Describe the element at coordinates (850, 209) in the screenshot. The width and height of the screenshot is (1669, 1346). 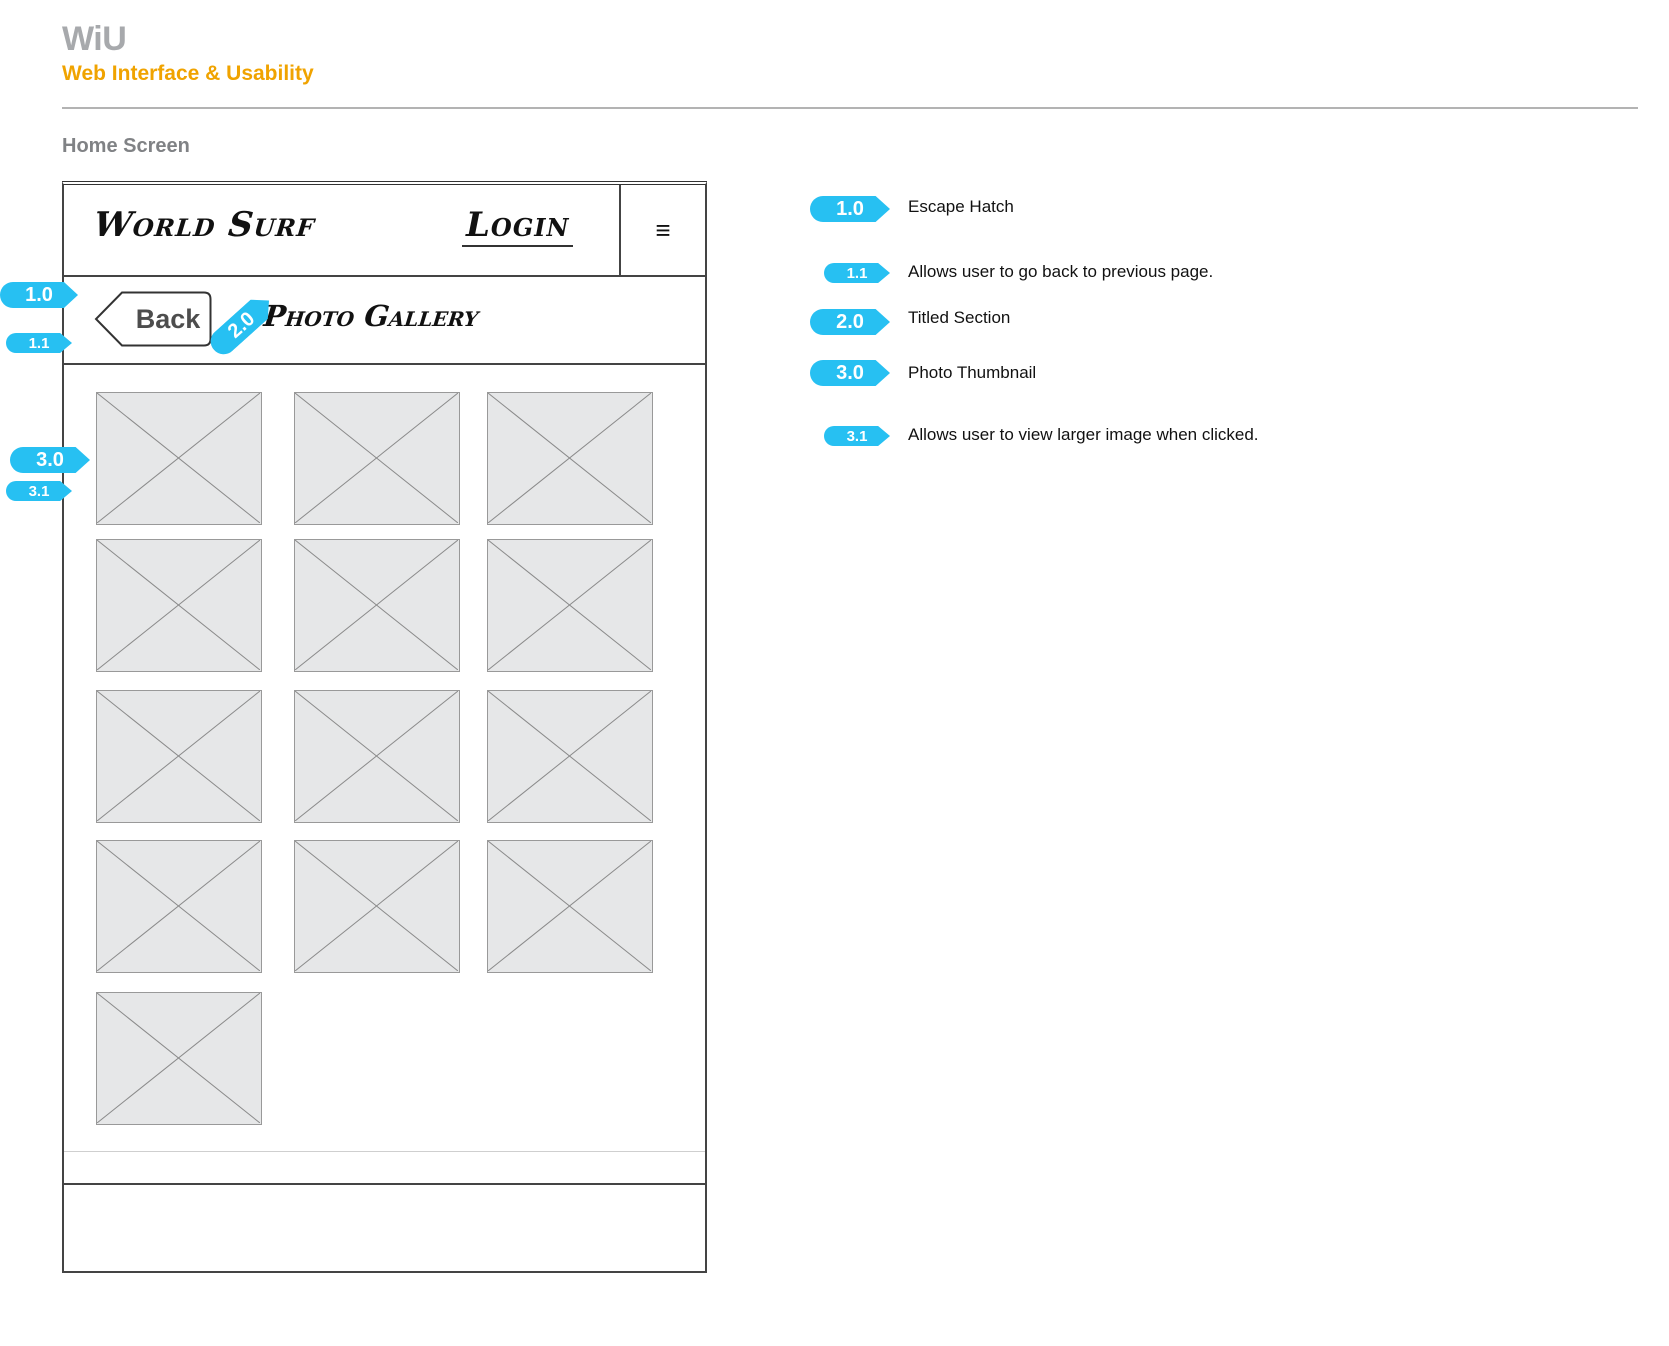
I see `legend-badge-1-0: 1.0` at that location.